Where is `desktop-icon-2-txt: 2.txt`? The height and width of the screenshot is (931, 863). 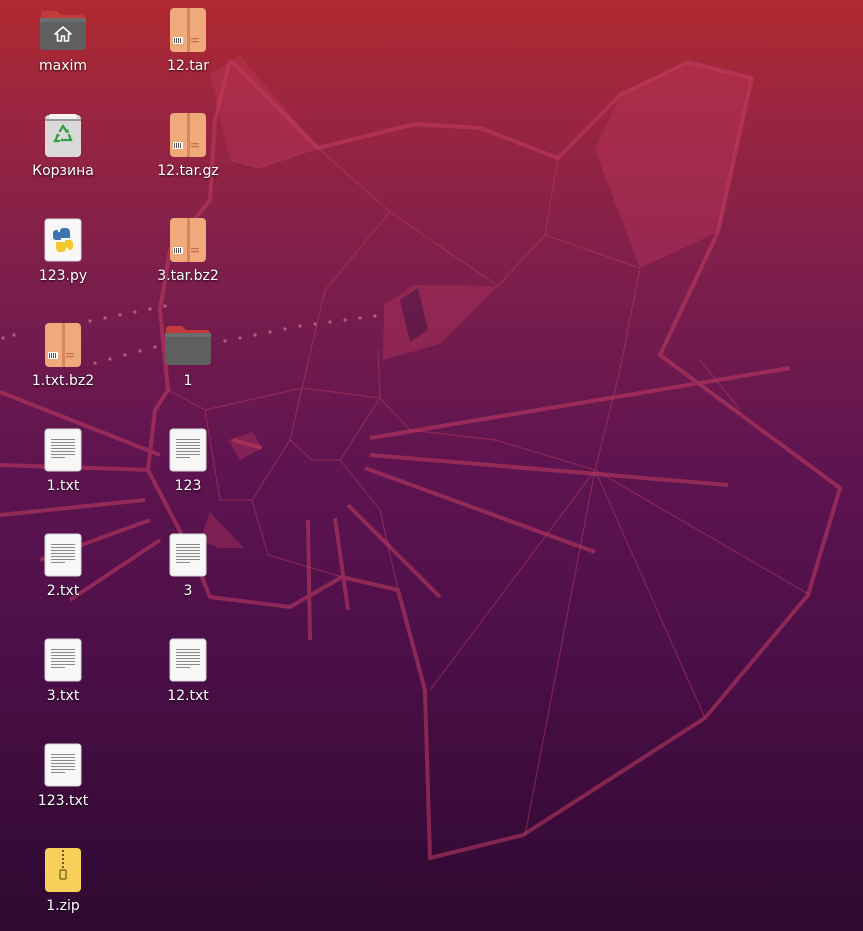 desktop-icon-2-txt: 2.txt is located at coordinates (63, 579).